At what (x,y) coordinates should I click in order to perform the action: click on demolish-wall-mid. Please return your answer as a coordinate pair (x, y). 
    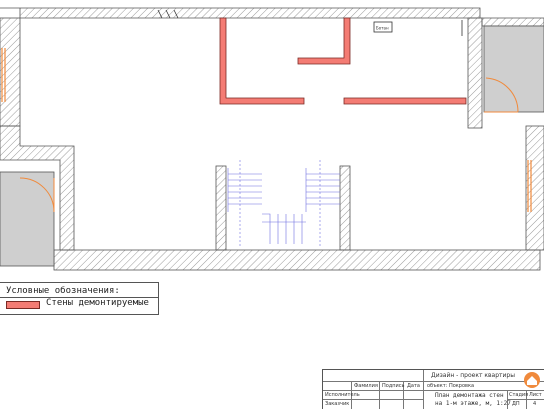
    Looking at the image, I should click on (324, 41).